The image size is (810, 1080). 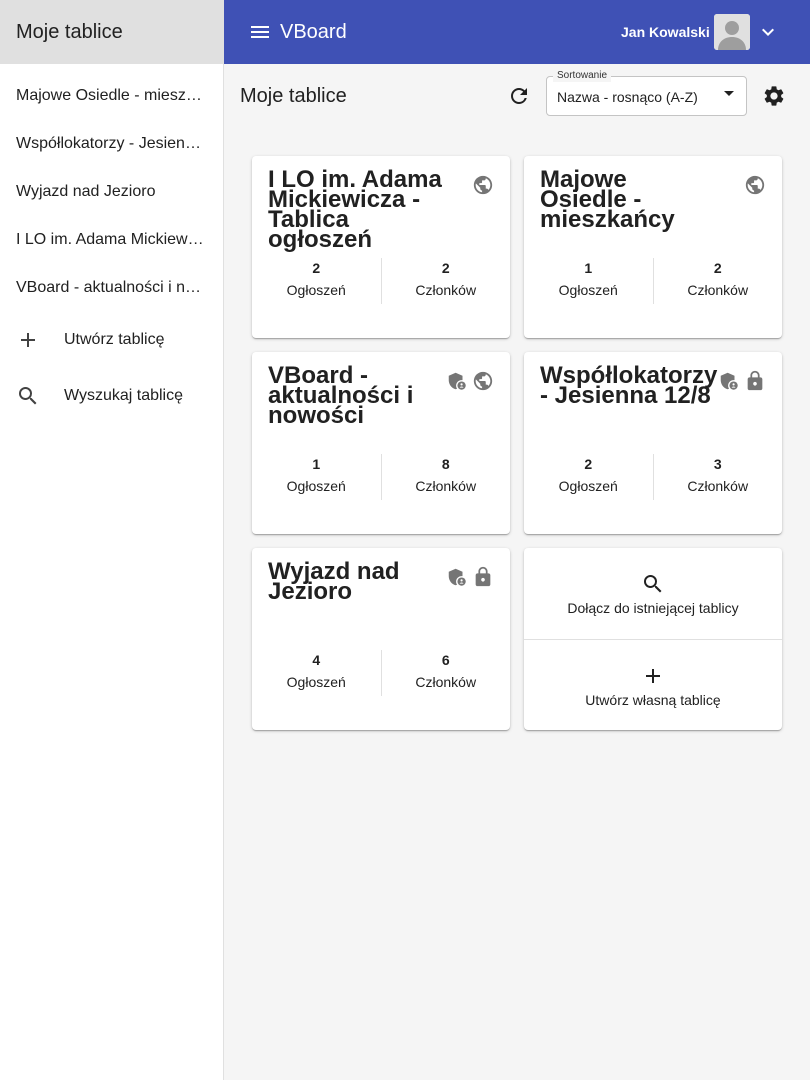 What do you see at coordinates (334, 581) in the screenshot?
I see `board-title: Wyjazd nad Jezioro` at bounding box center [334, 581].